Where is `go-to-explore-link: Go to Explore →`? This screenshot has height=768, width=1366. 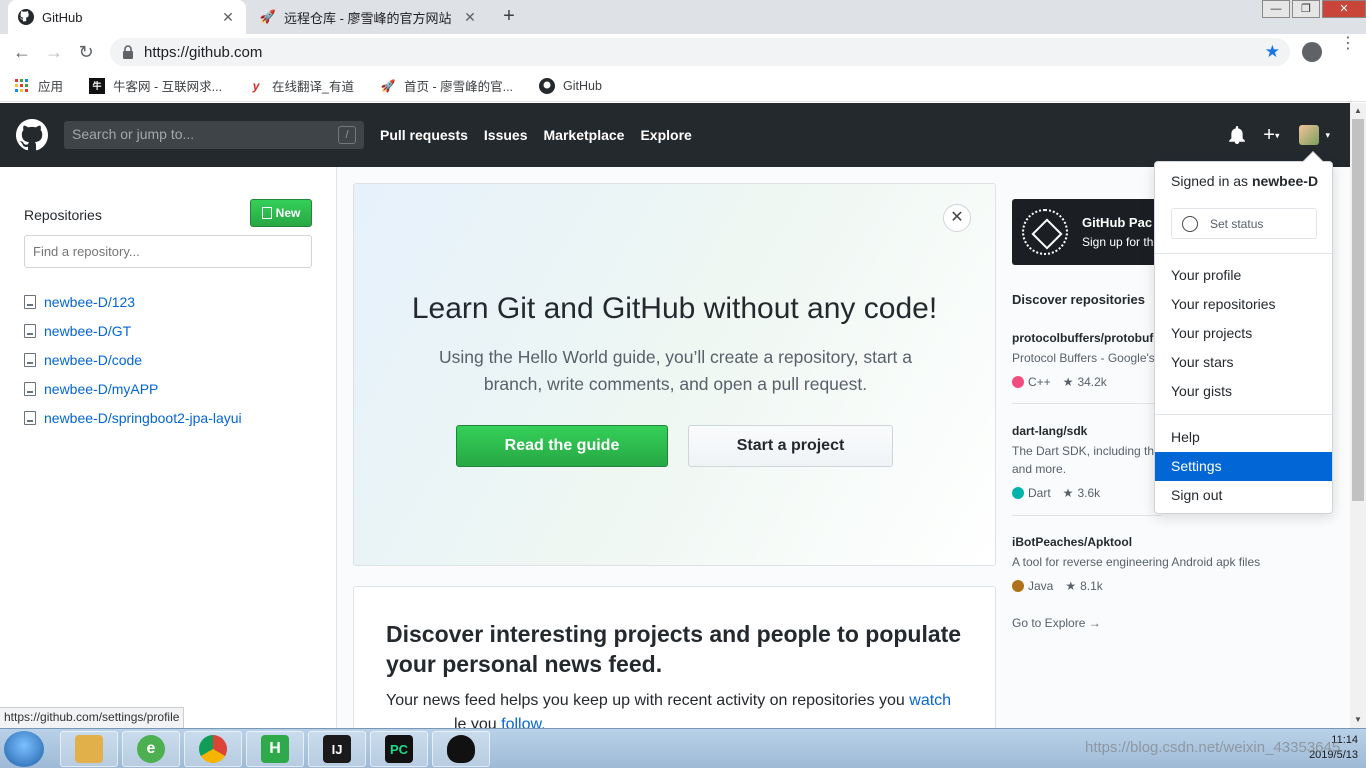
go-to-explore-link: Go to Explore → is located at coordinates (1056, 623).